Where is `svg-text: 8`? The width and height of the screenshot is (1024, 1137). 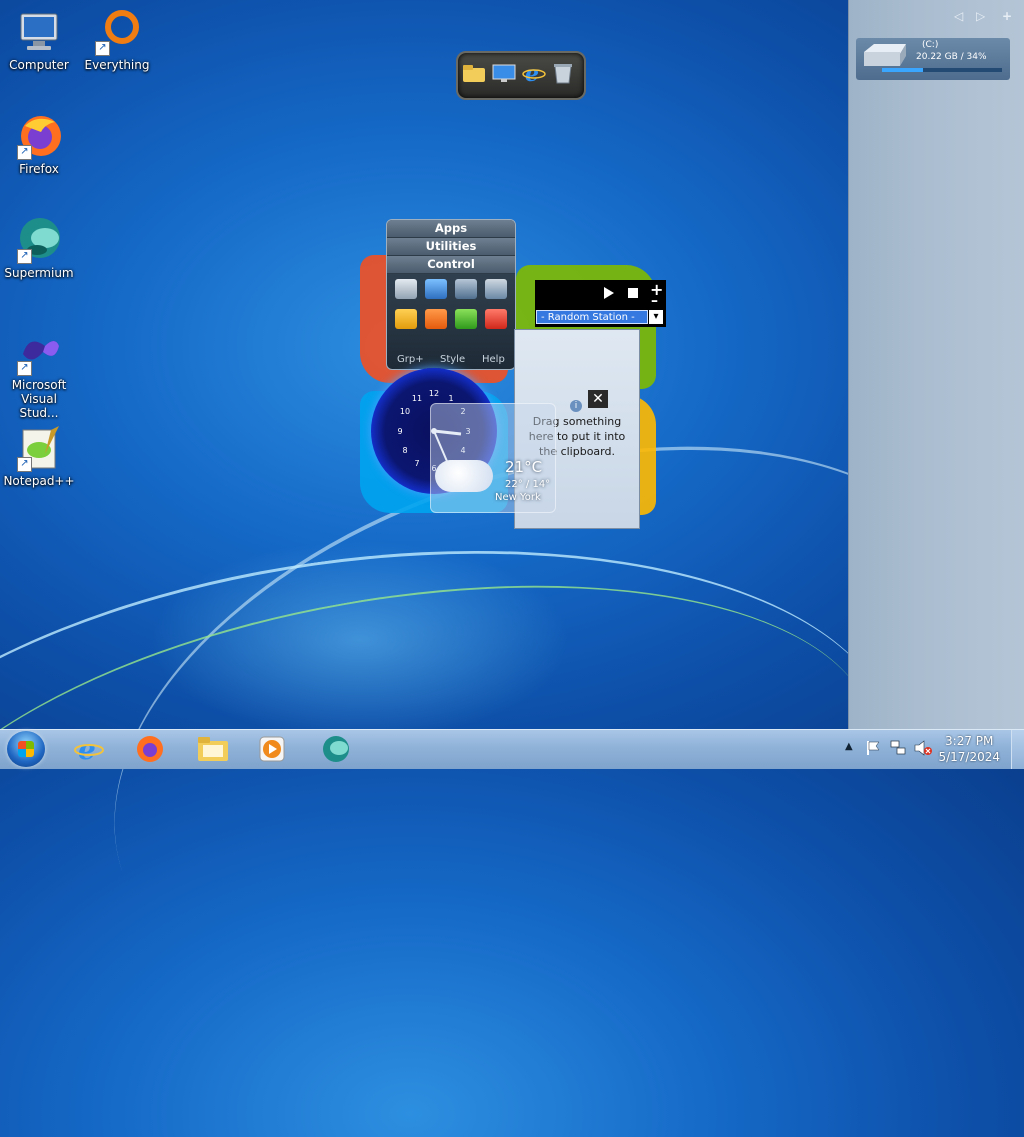 svg-text: 8 is located at coordinates (404, 450).